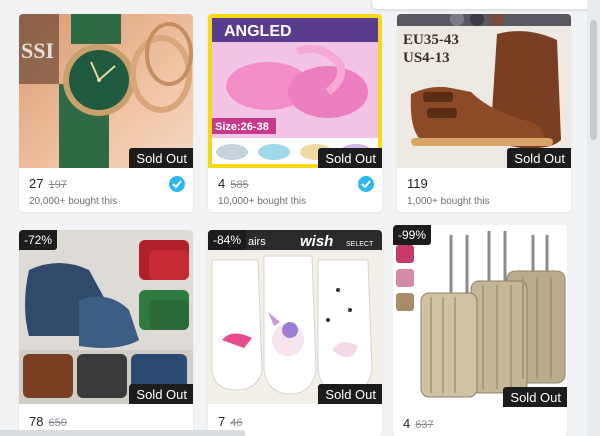 The width and height of the screenshot is (600, 436). Describe the element at coordinates (424, 425) in the screenshot. I see `original-price: 637` at that location.